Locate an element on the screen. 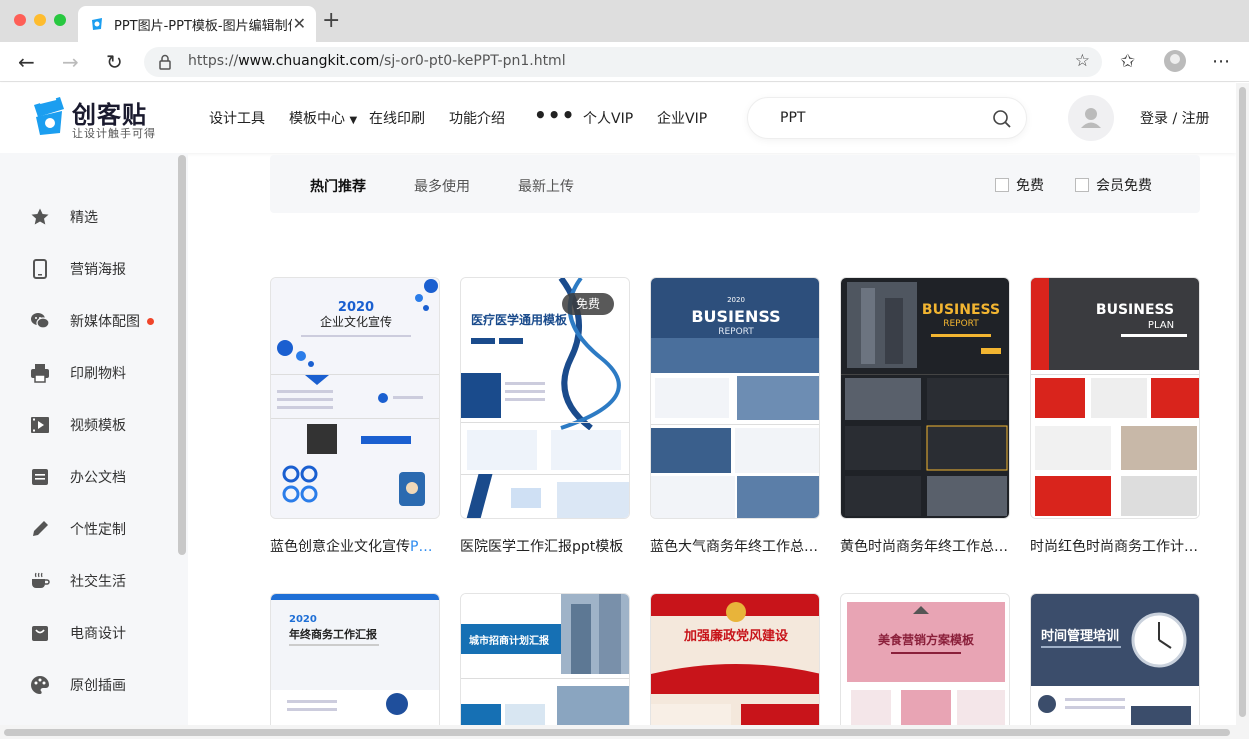 The width and height of the screenshot is (1249, 739). sidebar-item-print-material: 印刷物料 is located at coordinates (105, 373).